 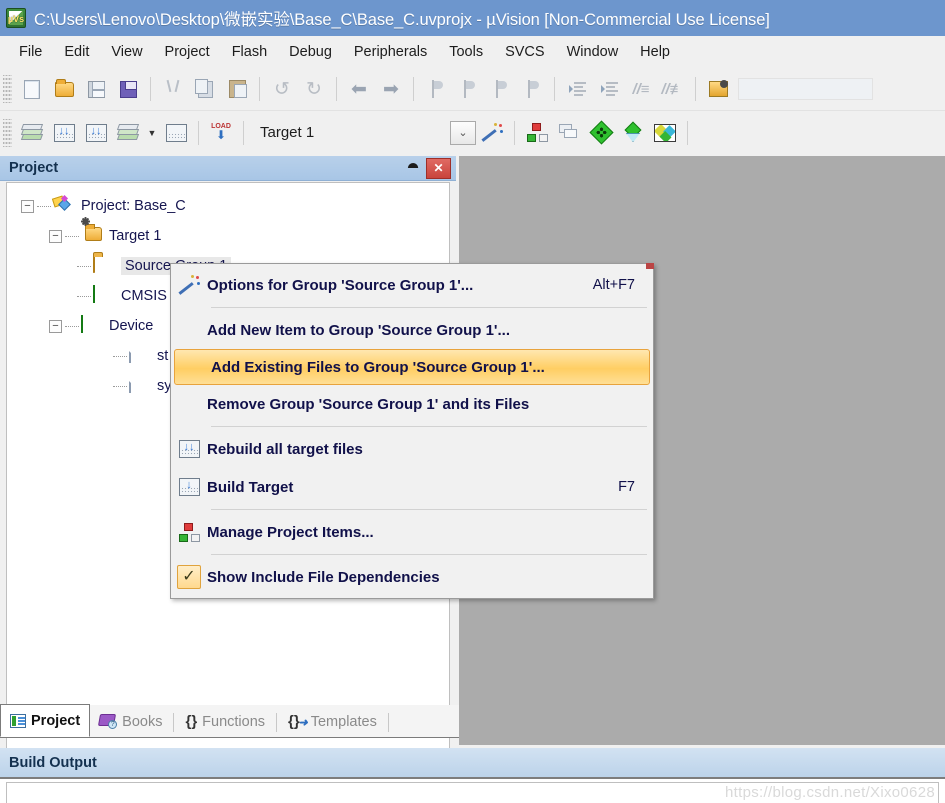 I want to click on manage-run-time-environment-icon, so click(x=601, y=133).